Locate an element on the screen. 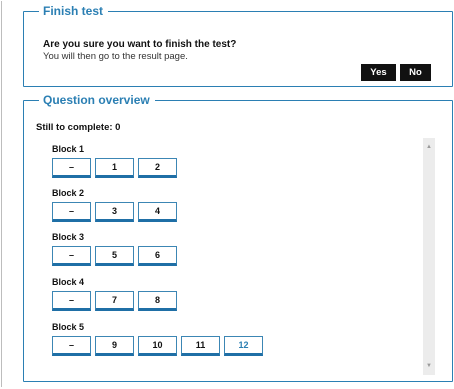 The image size is (454, 389). question-button: 9 is located at coordinates (114, 346).